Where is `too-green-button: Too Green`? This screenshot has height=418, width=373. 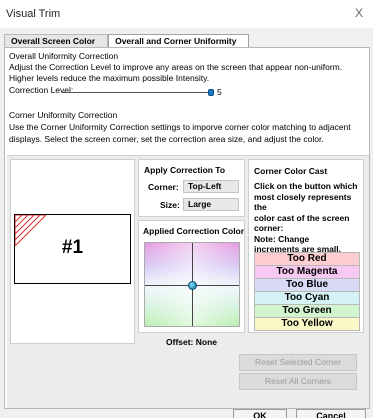 too-green-button: Too Green is located at coordinates (307, 311).